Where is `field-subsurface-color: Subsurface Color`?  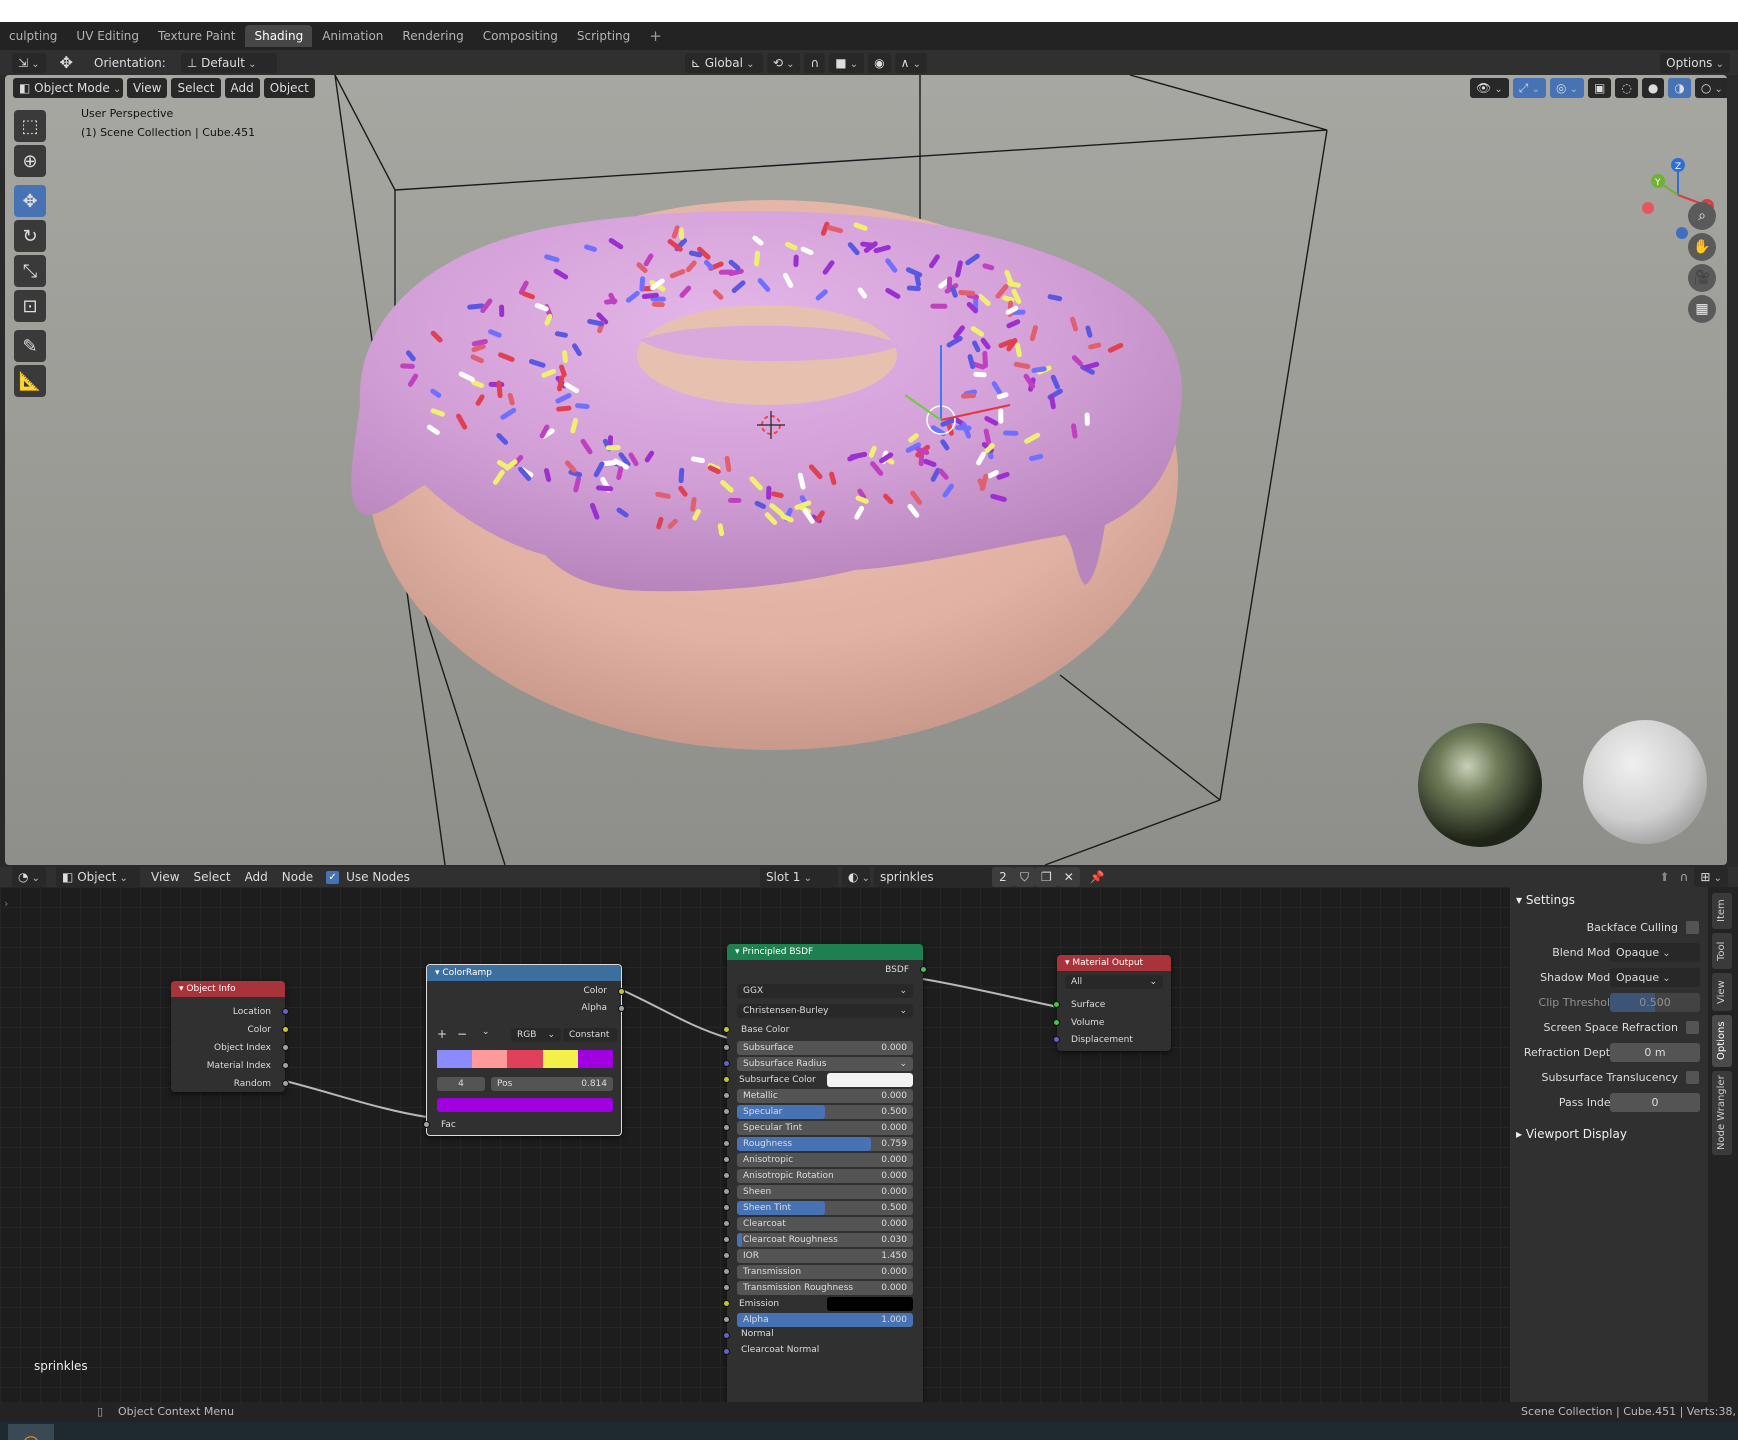 field-subsurface-color: Subsurface Color is located at coordinates (825, 1080).